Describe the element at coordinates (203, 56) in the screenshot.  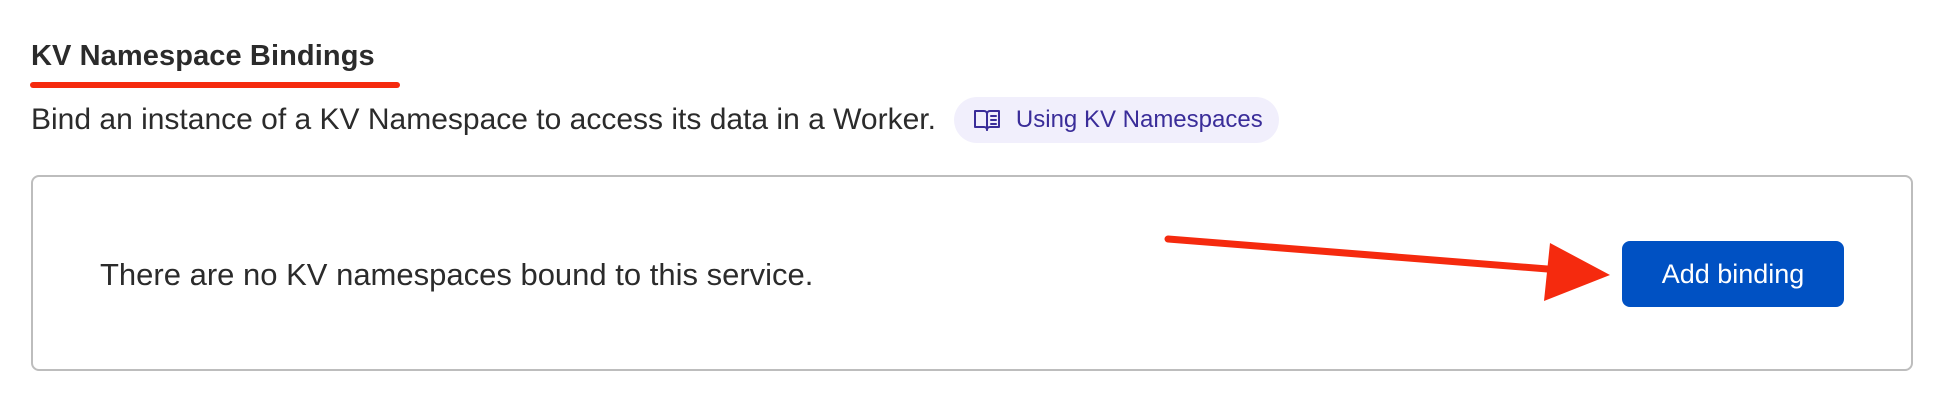
I see `section-title: KV Namespace Bindings` at that location.